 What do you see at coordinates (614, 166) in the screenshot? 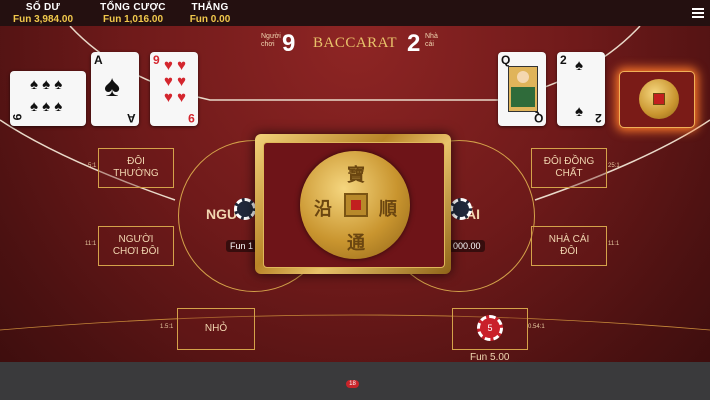
I see `banker-pair-odds: 25:1` at bounding box center [614, 166].